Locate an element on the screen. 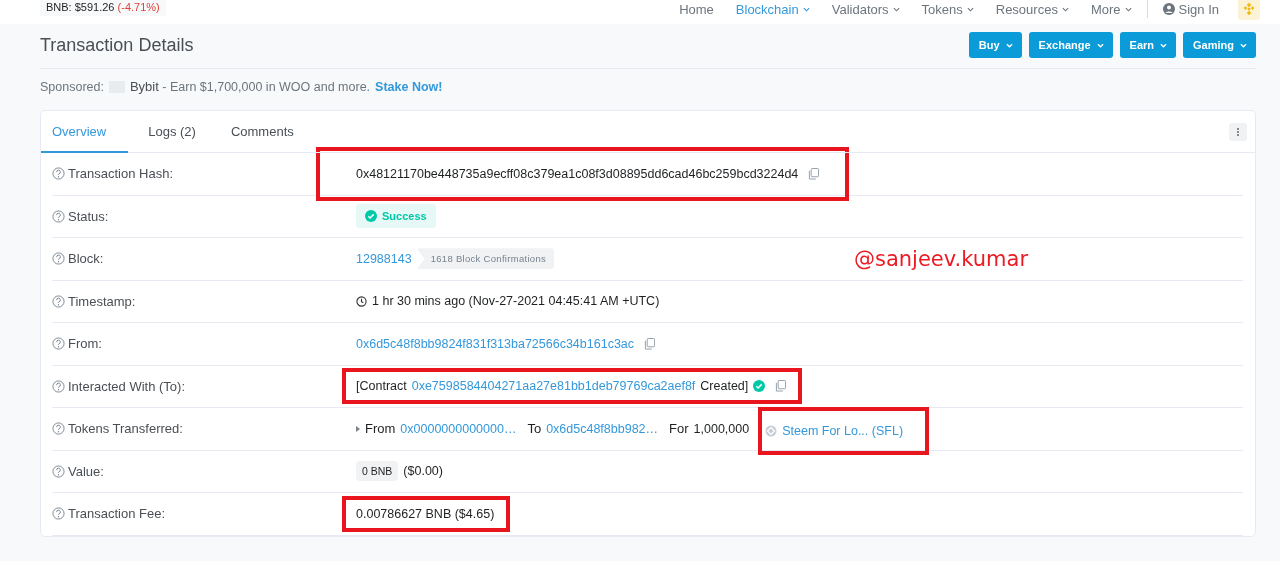 The image size is (1280, 561). field-label: Interacted With (To): is located at coordinates (127, 386).